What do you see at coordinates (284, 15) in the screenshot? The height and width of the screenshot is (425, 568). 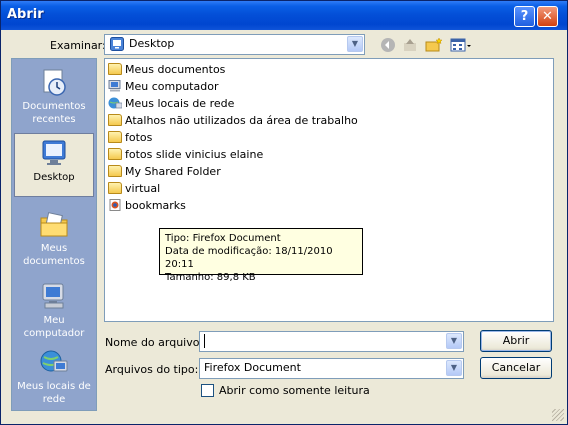 I see `title-bar: Abrir ? ✕` at bounding box center [284, 15].